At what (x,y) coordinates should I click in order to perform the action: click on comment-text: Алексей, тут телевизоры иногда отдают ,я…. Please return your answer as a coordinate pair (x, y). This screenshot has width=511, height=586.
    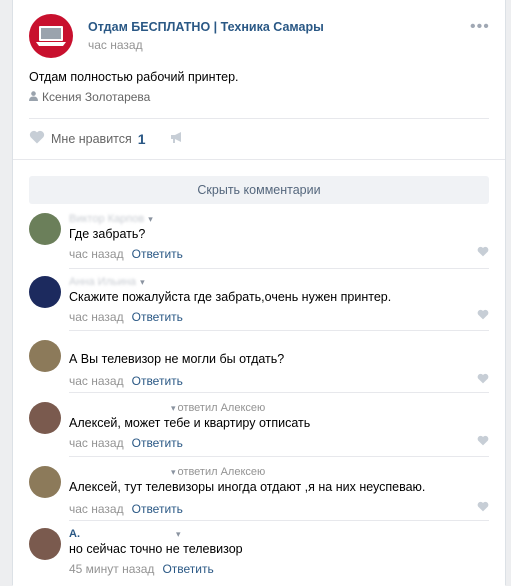
    Looking at the image, I should click on (247, 487).